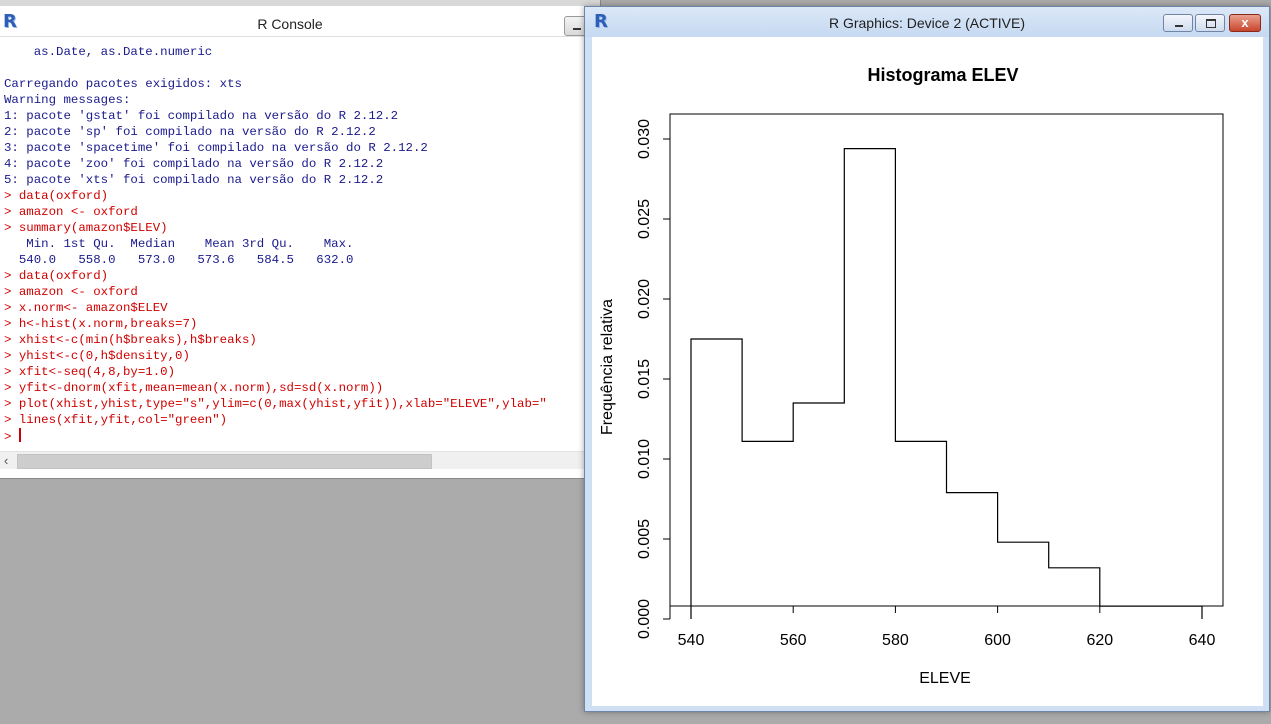 The width and height of the screenshot is (1271, 724). I want to click on close-icon: x, so click(1245, 22).